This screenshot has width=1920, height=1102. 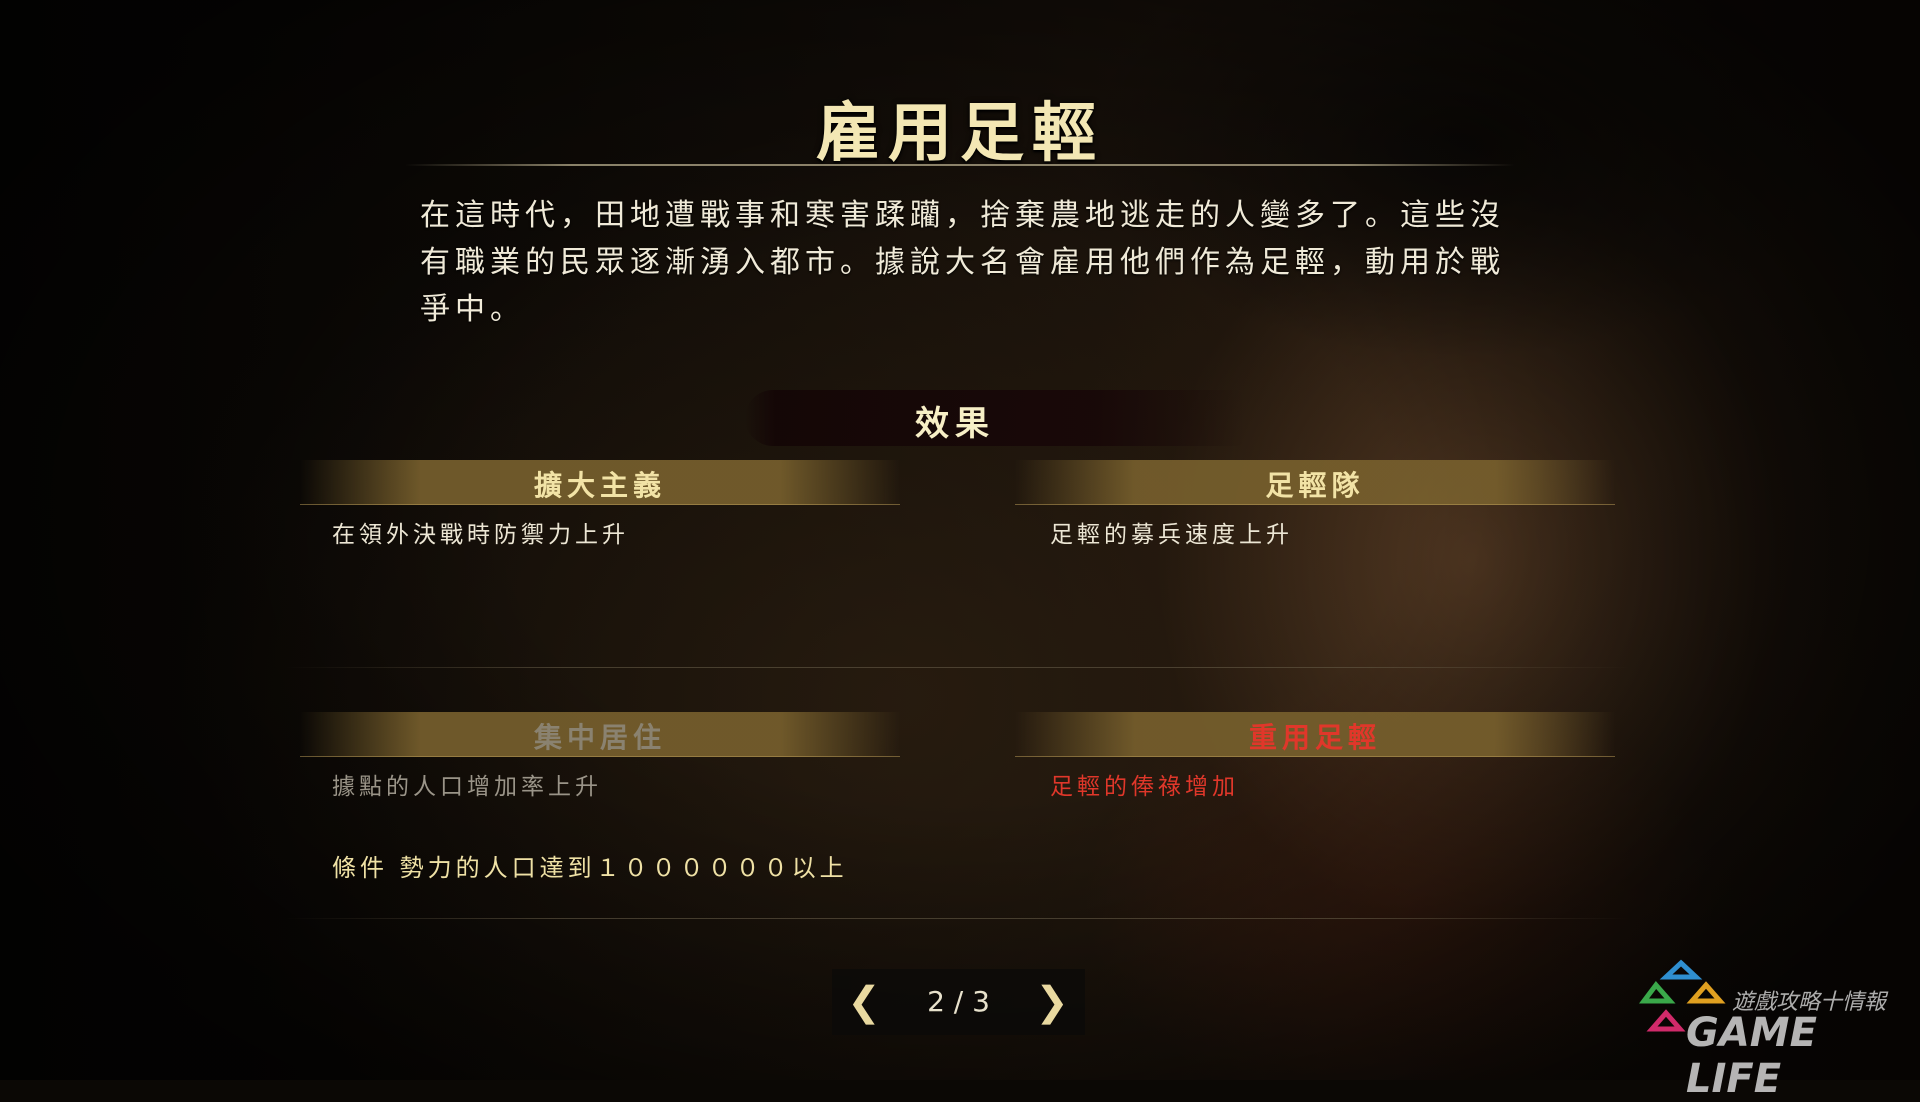 I want to click on title-divider, so click(x=960, y=165).